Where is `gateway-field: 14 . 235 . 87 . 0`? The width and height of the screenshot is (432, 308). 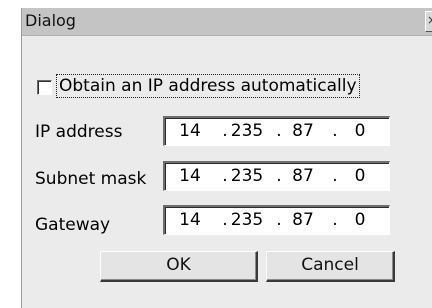
gateway-field: 14 . 235 . 87 . 0 is located at coordinates (276, 220).